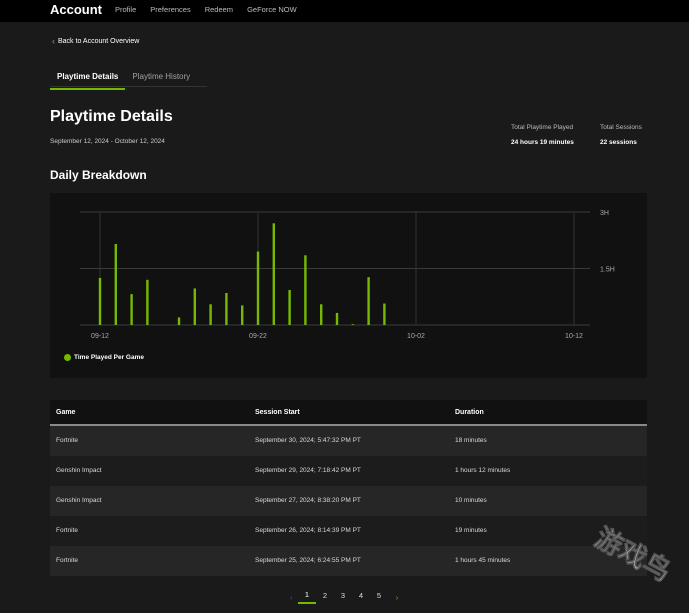 This screenshot has width=689, height=613. I want to click on stat-total-sessions: Total Sessions 22 sessions, so click(621, 135).